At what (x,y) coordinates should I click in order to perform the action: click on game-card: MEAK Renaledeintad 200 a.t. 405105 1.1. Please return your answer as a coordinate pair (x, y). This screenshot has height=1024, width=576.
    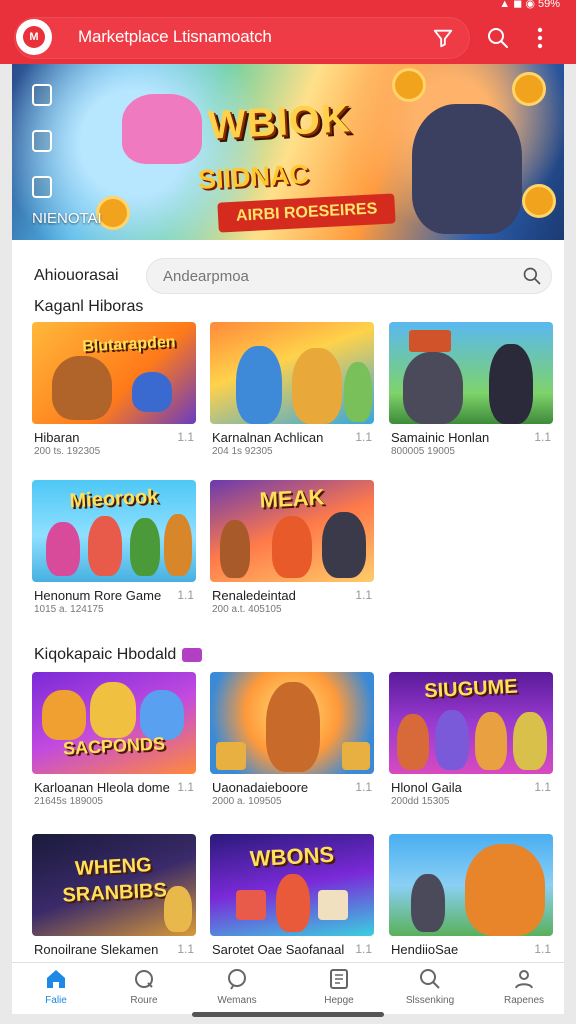
    Looking at the image, I should click on (292, 550).